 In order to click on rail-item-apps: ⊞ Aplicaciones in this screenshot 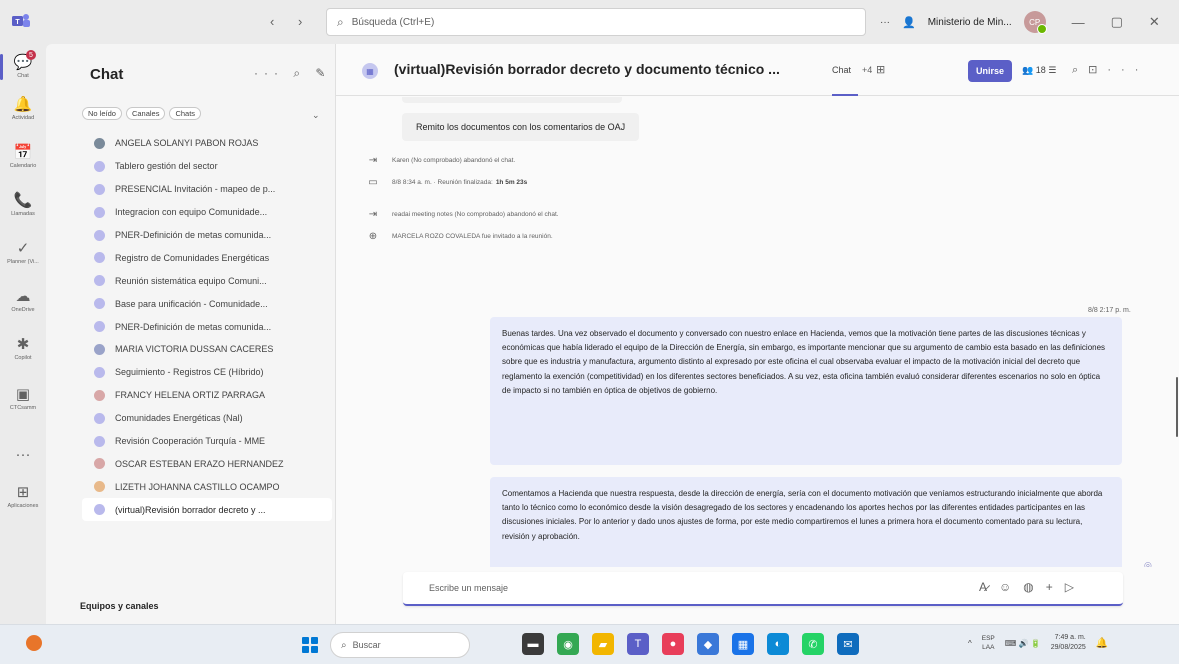, I will do `click(23, 497)`.